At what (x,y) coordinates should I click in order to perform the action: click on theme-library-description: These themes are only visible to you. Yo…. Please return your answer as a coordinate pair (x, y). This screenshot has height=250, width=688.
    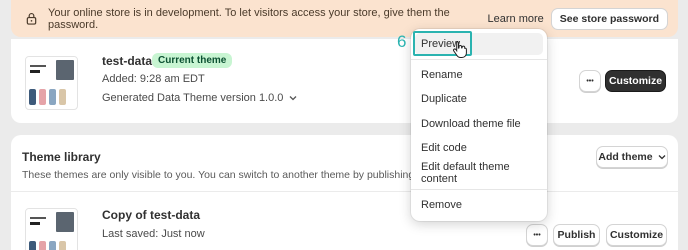
    Looking at the image, I should click on (228, 175).